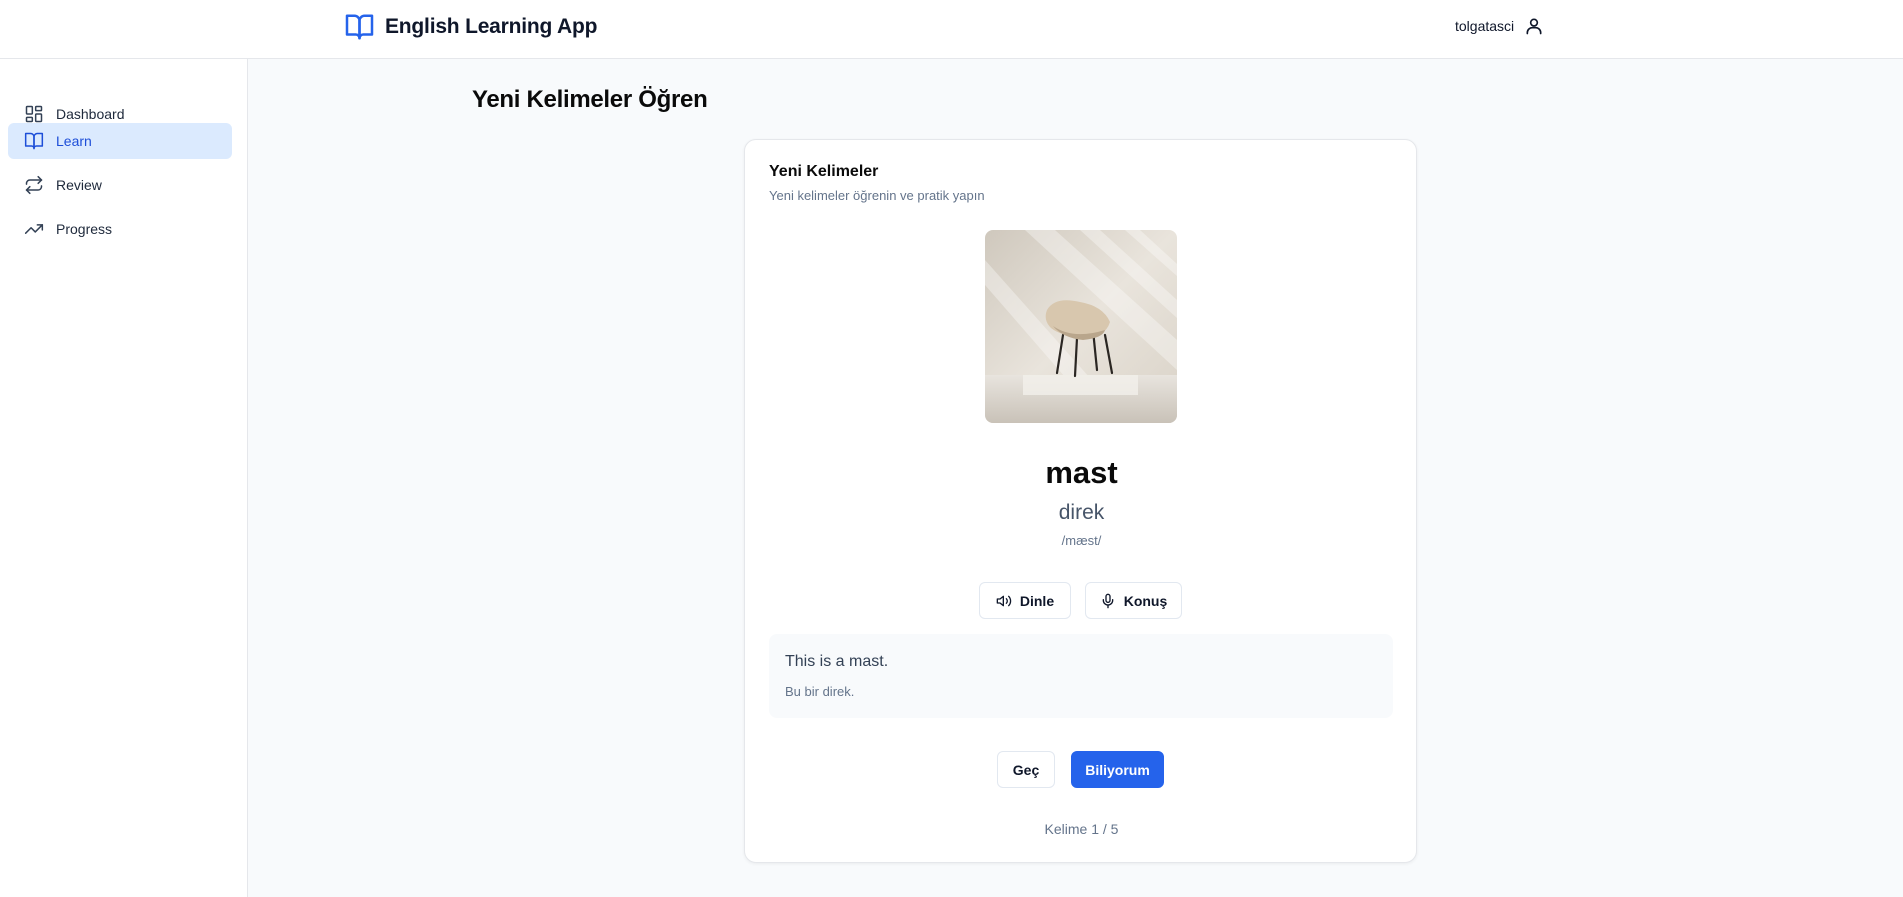 The image size is (1903, 897). I want to click on user-icon, so click(1534, 26).